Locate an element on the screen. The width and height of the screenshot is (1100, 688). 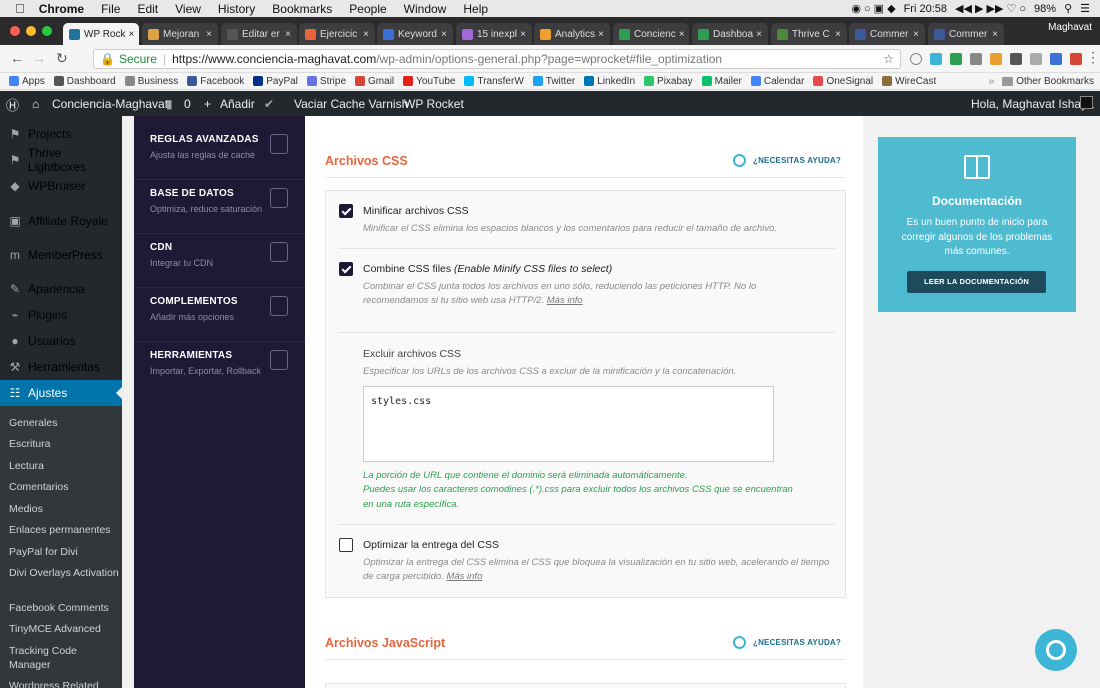
reload-icon: ↻ is located at coordinates (62, 58).